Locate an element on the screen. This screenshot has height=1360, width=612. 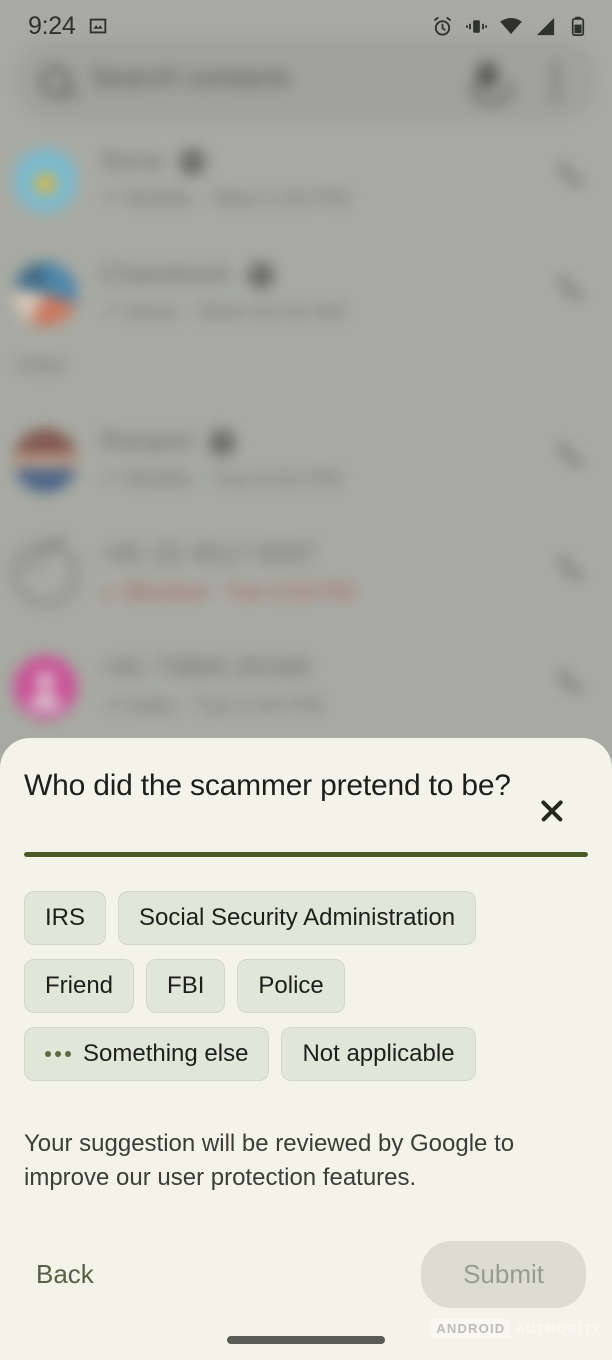
alarm-icon is located at coordinates (442, 26).